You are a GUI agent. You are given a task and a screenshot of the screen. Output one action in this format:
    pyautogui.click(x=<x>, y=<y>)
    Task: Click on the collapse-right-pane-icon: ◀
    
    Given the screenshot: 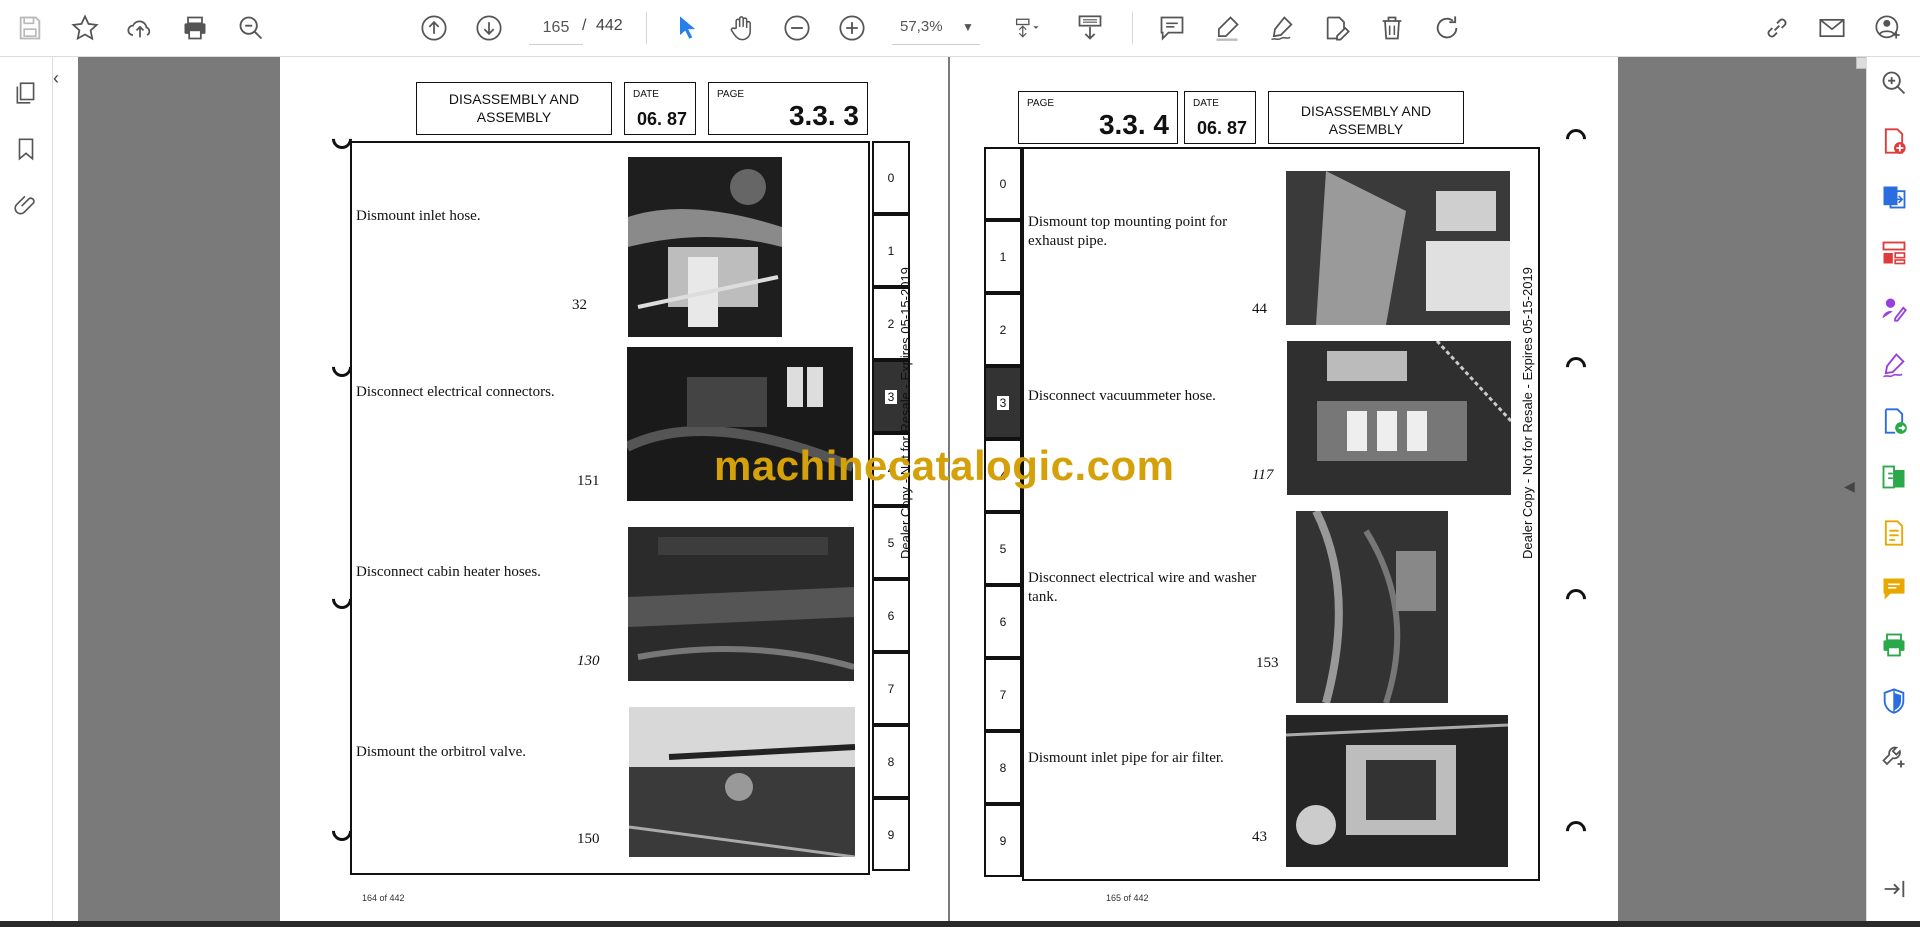 What is the action you would take?
    pyautogui.click(x=1849, y=486)
    